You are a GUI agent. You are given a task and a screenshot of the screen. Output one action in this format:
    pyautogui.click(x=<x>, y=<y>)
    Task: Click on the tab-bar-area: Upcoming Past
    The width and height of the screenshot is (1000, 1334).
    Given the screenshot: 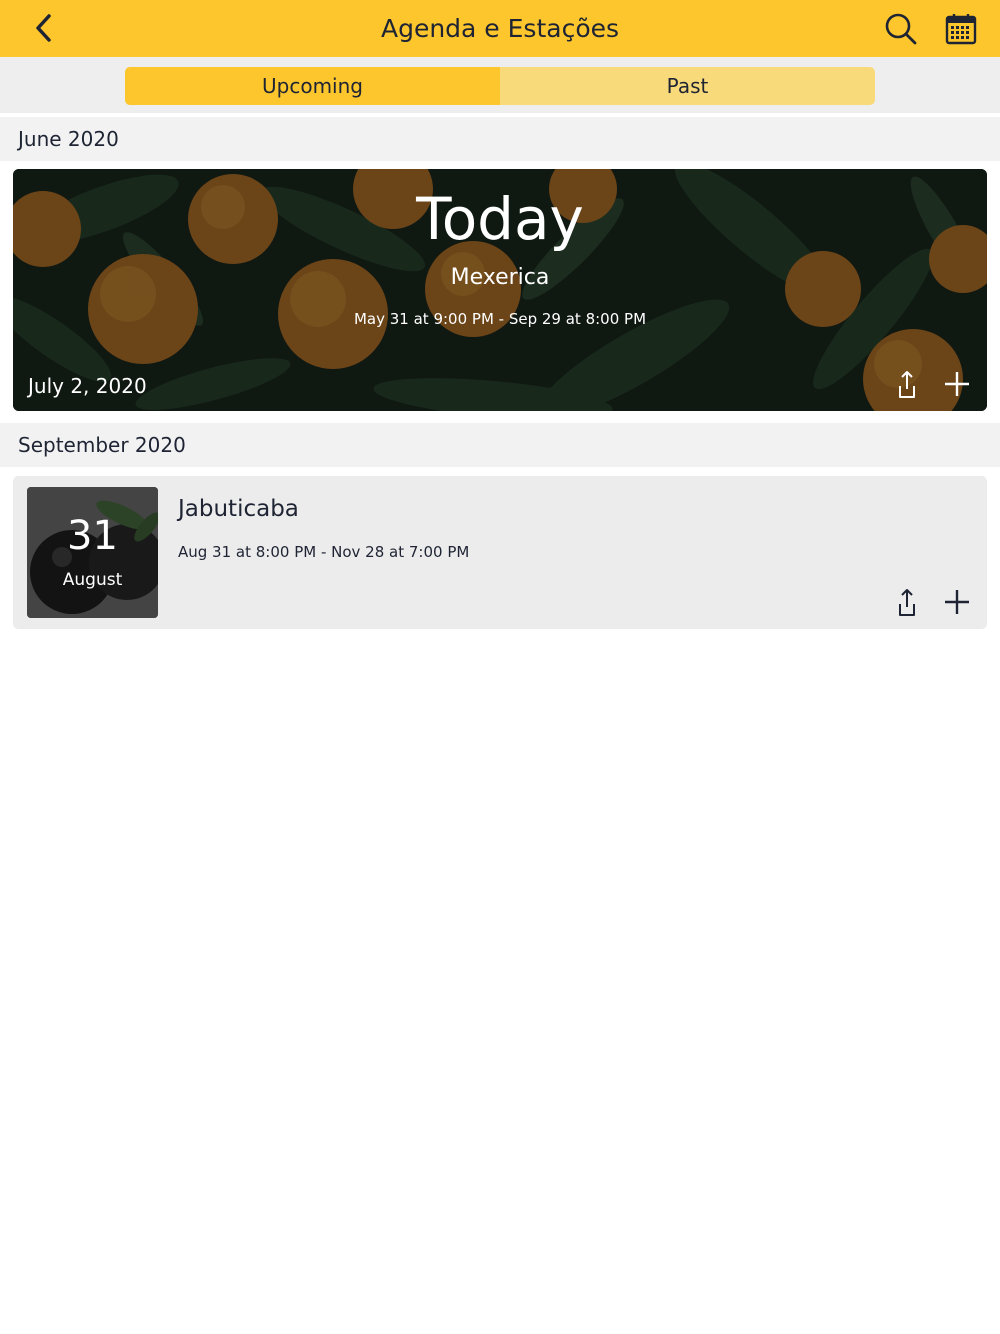 What is the action you would take?
    pyautogui.click(x=500, y=86)
    